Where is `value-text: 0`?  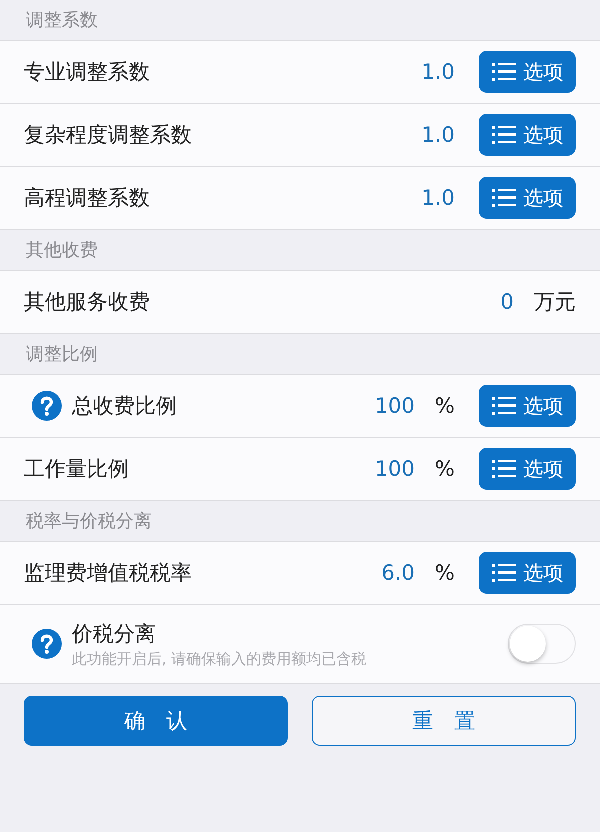
value-text: 0 is located at coordinates (507, 302).